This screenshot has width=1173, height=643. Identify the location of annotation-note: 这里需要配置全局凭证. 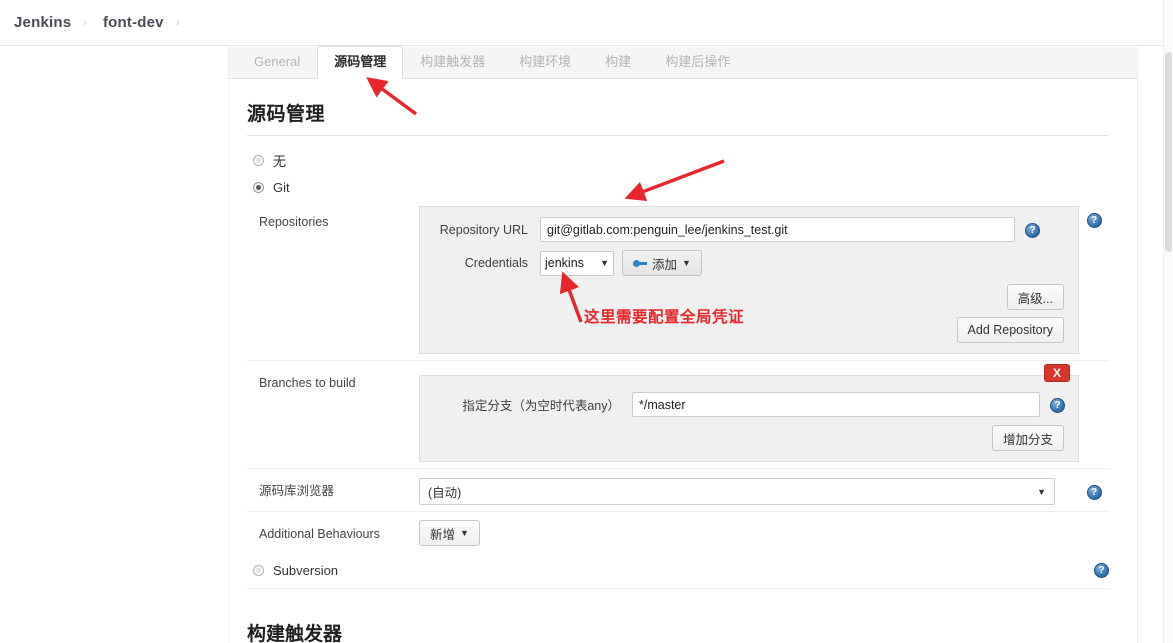
(664, 317).